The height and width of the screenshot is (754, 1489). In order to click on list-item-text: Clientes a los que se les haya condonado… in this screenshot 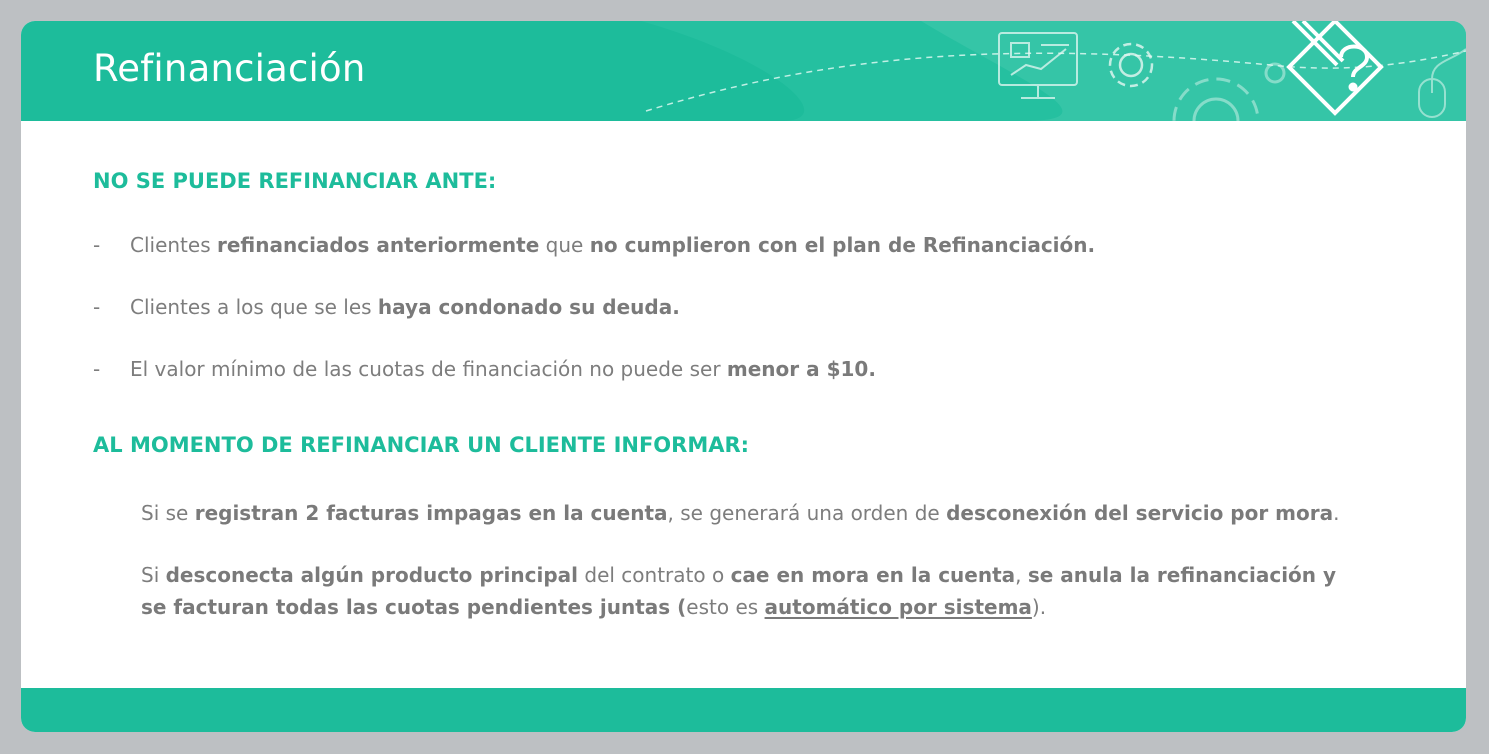, I will do `click(405, 307)`.